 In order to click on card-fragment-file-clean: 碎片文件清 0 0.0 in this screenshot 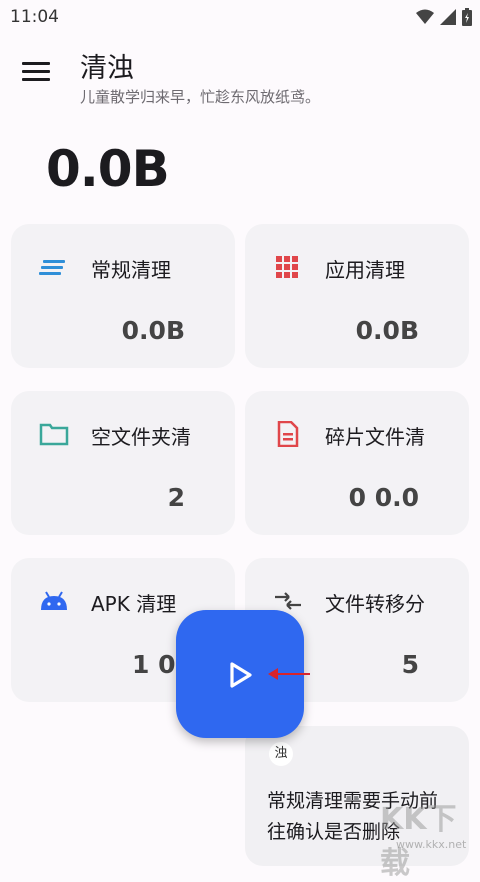, I will do `click(357, 463)`.